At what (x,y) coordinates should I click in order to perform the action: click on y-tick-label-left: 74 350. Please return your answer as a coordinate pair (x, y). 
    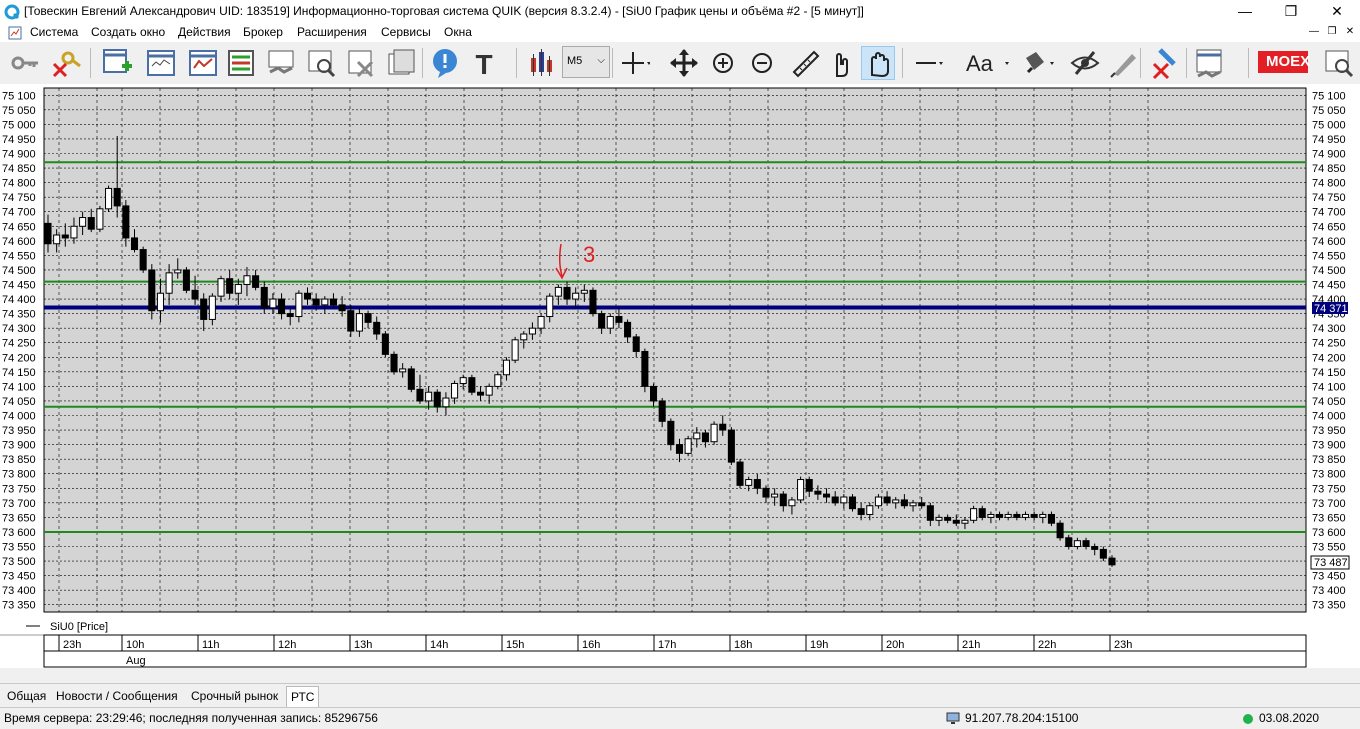
    Looking at the image, I should click on (19, 315).